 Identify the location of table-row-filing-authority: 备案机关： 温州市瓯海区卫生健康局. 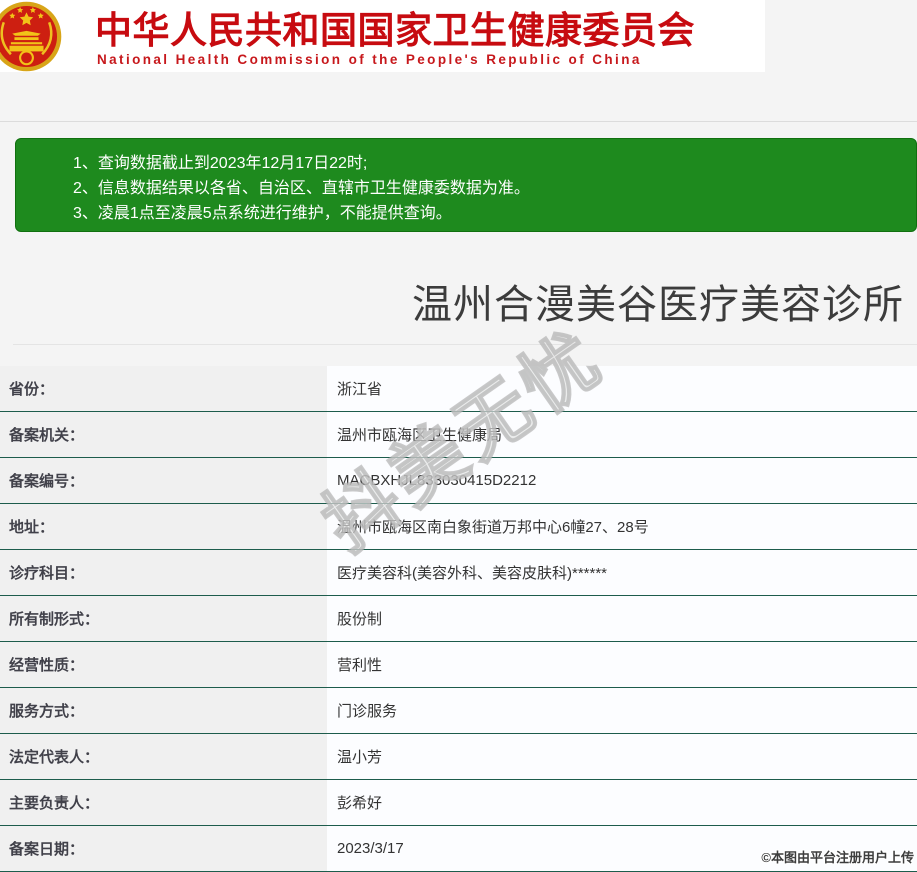
(458, 435).